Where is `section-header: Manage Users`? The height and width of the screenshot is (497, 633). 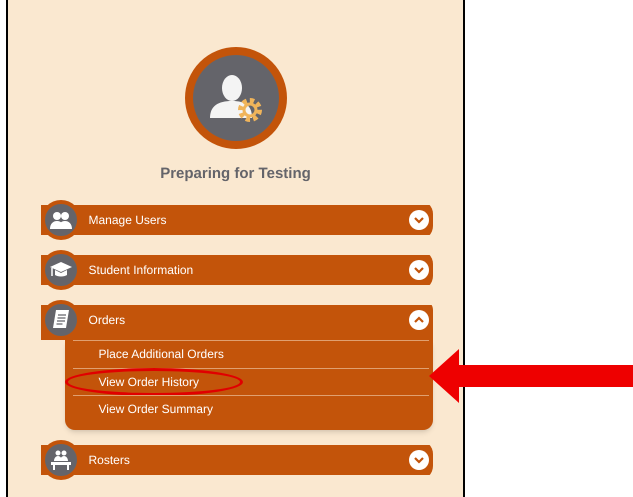
section-header: Manage Users is located at coordinates (236, 220).